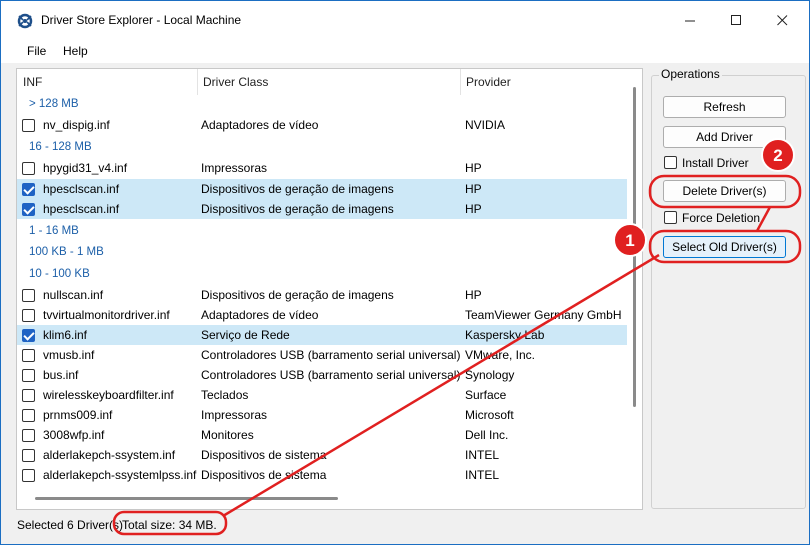  Describe the element at coordinates (65, 335) in the screenshot. I see `inf-cell: klim6.inf` at that location.